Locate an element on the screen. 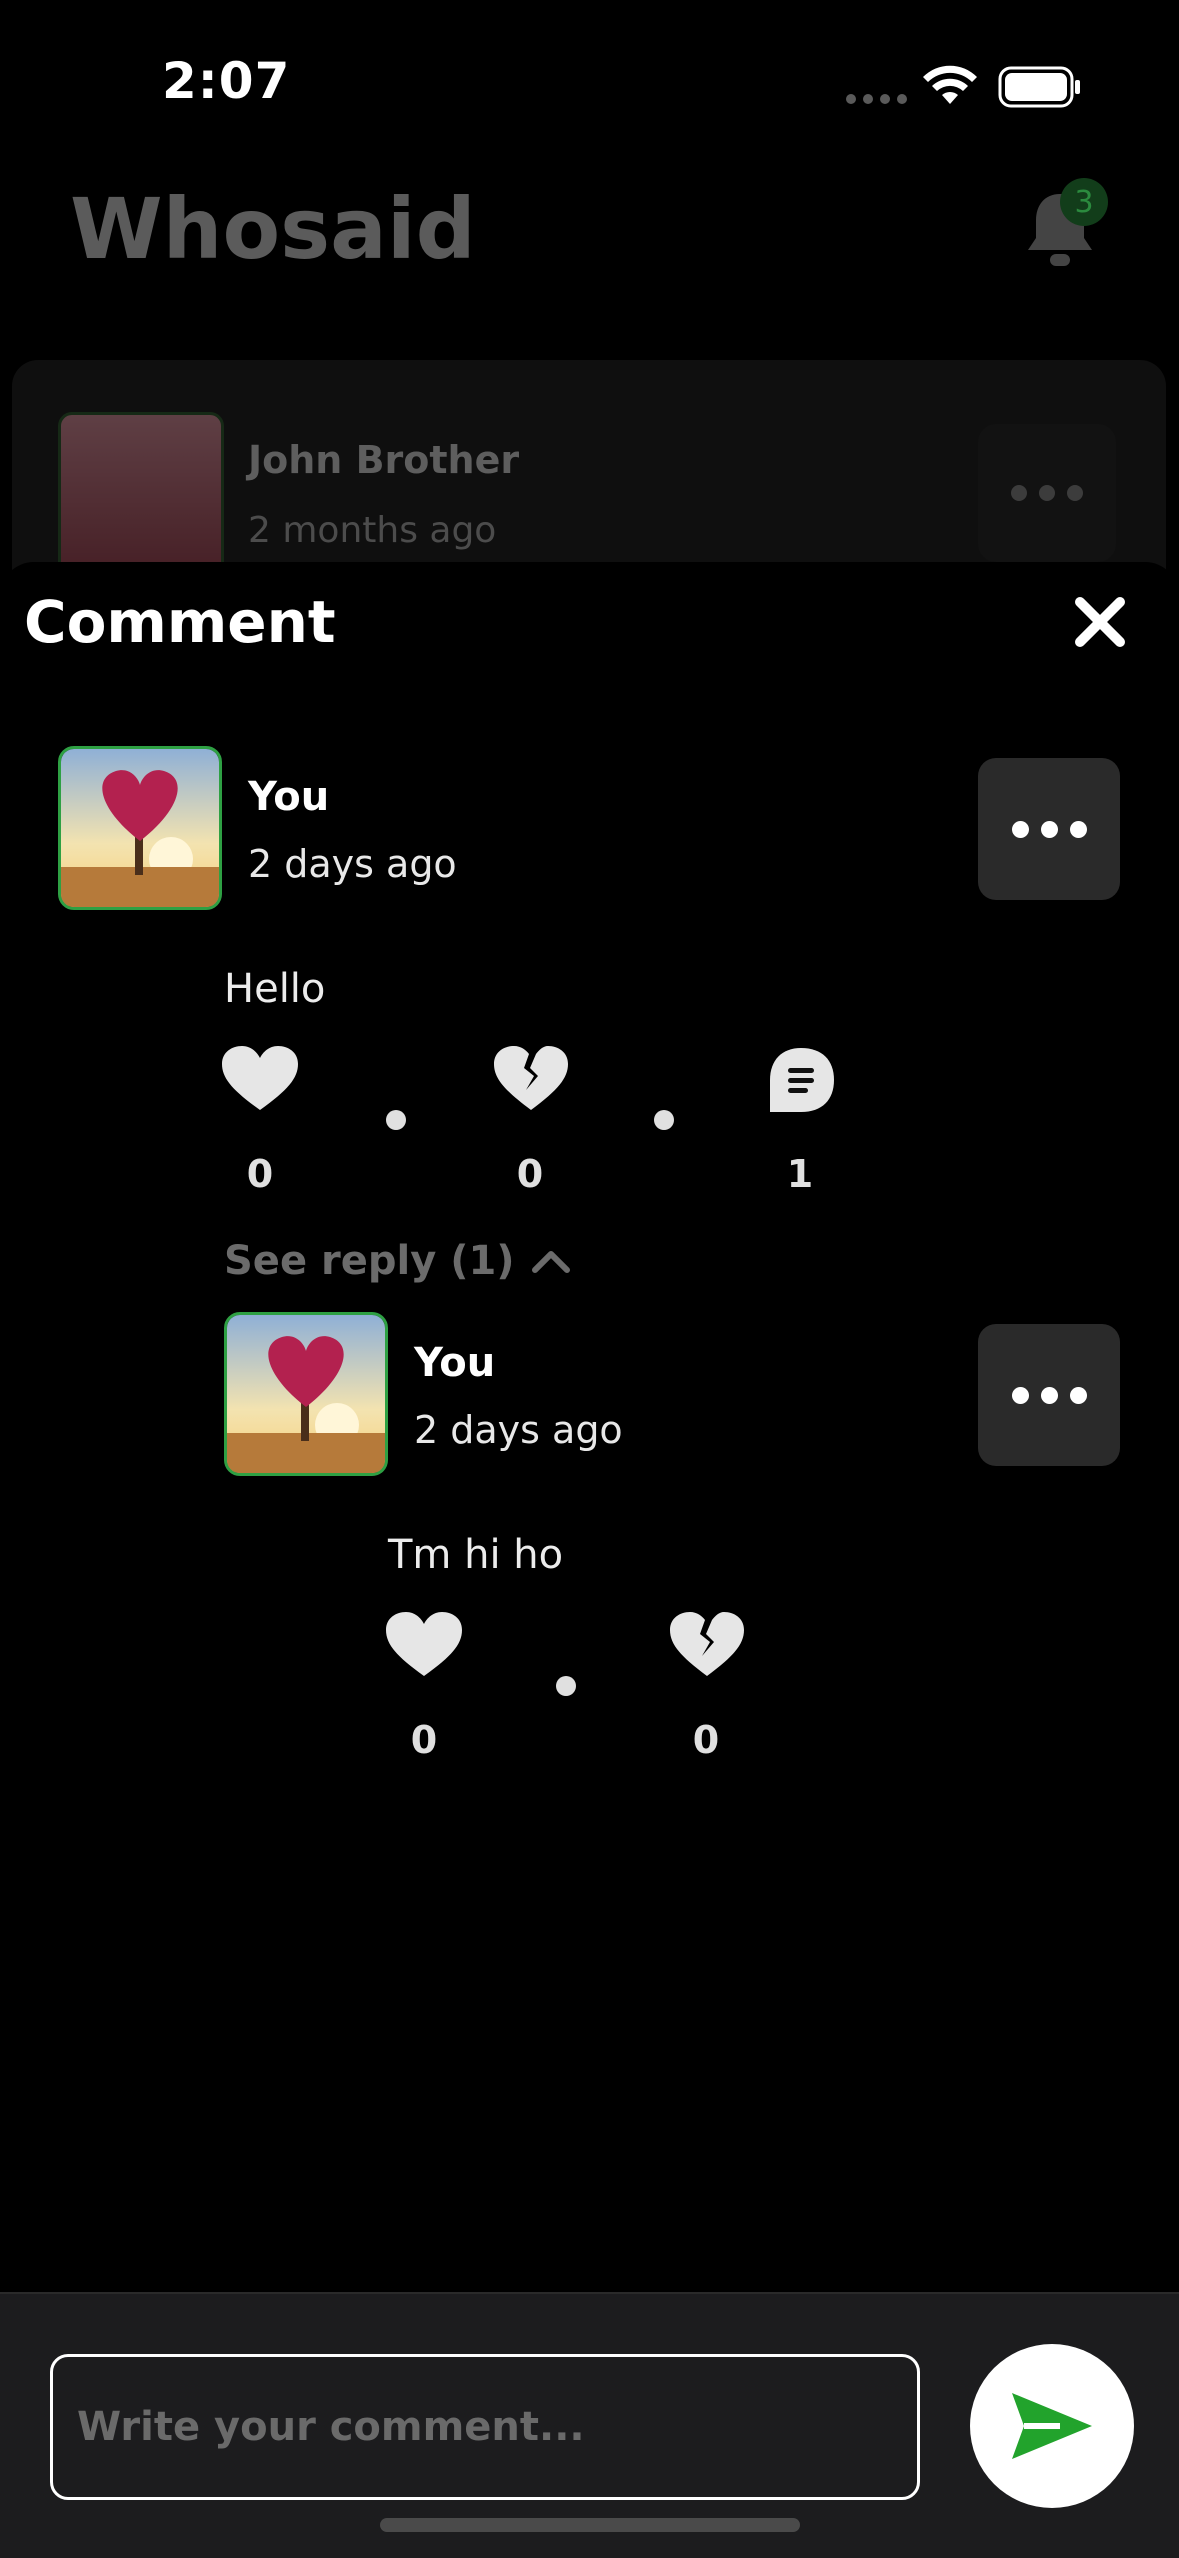 Image resolution: width=1179 pixels, height=2558 pixels. close-icon is located at coordinates (1100, 624).